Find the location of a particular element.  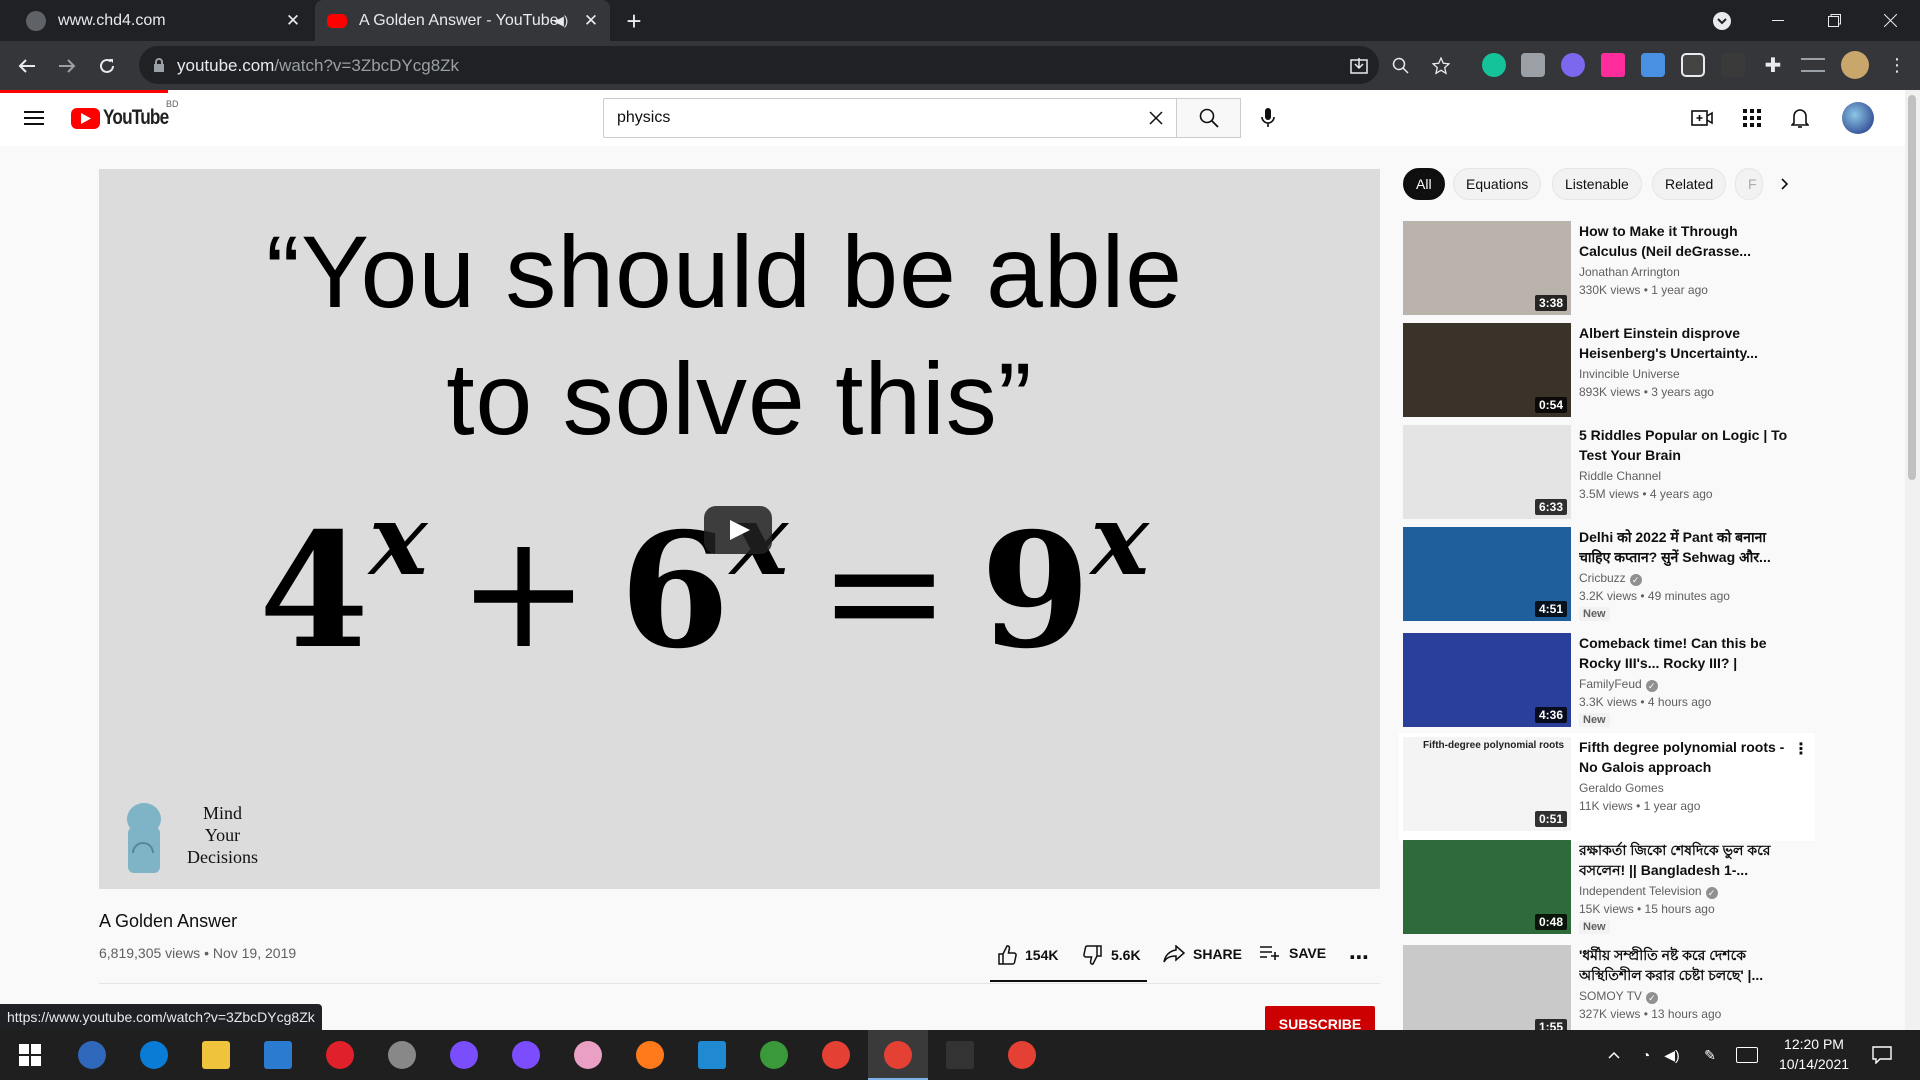

satellite-taskbar-icon is located at coordinates (402, 1055).